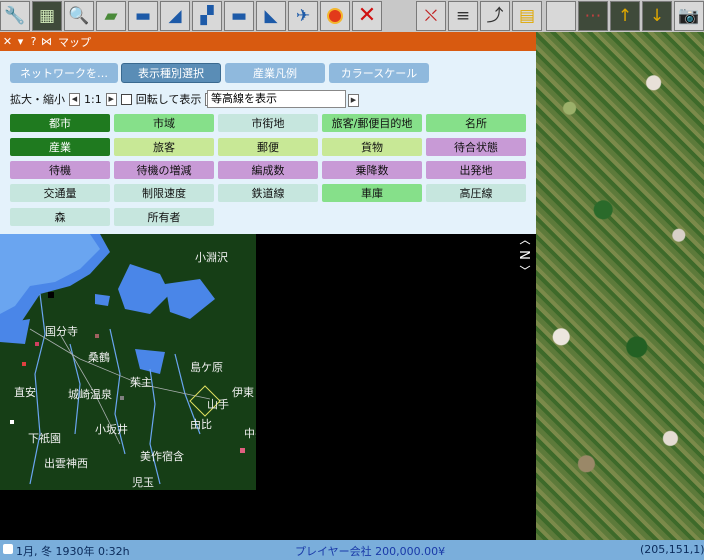 The height and width of the screenshot is (560, 704). I want to click on slope-up-icon: ↑, so click(625, 16).